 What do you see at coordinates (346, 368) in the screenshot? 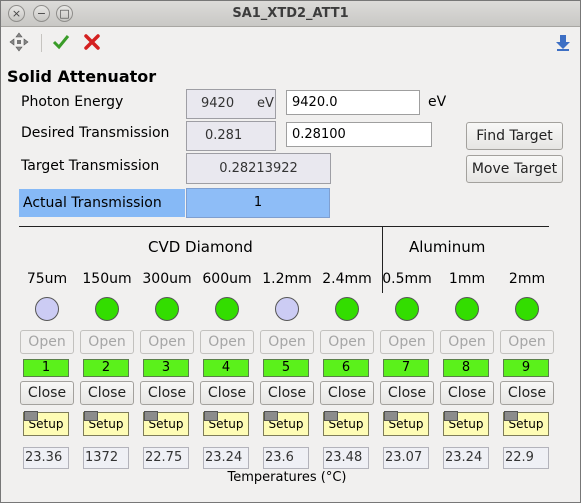
I see `filter-number: 6` at bounding box center [346, 368].